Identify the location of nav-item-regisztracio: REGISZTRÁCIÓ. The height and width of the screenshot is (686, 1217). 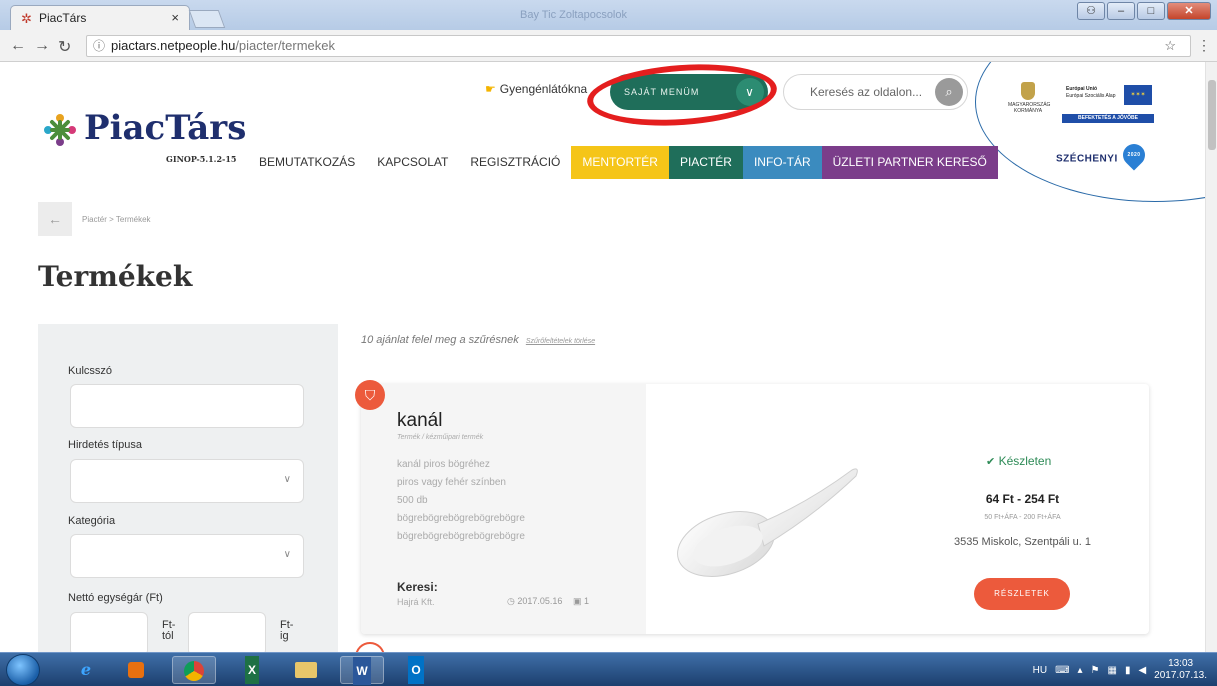
(515, 162).